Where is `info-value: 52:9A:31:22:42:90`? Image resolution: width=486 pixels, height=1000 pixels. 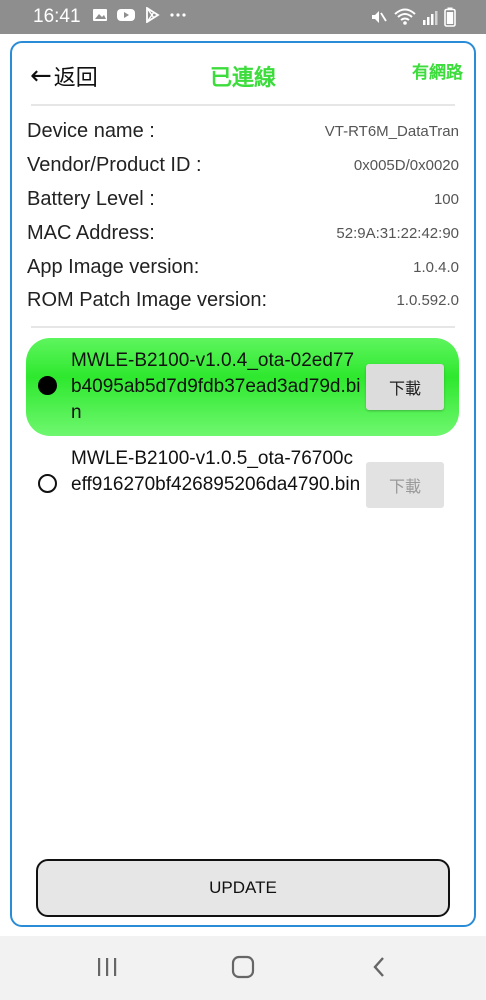
info-value: 52:9A:31:22:42:90 is located at coordinates (397, 233).